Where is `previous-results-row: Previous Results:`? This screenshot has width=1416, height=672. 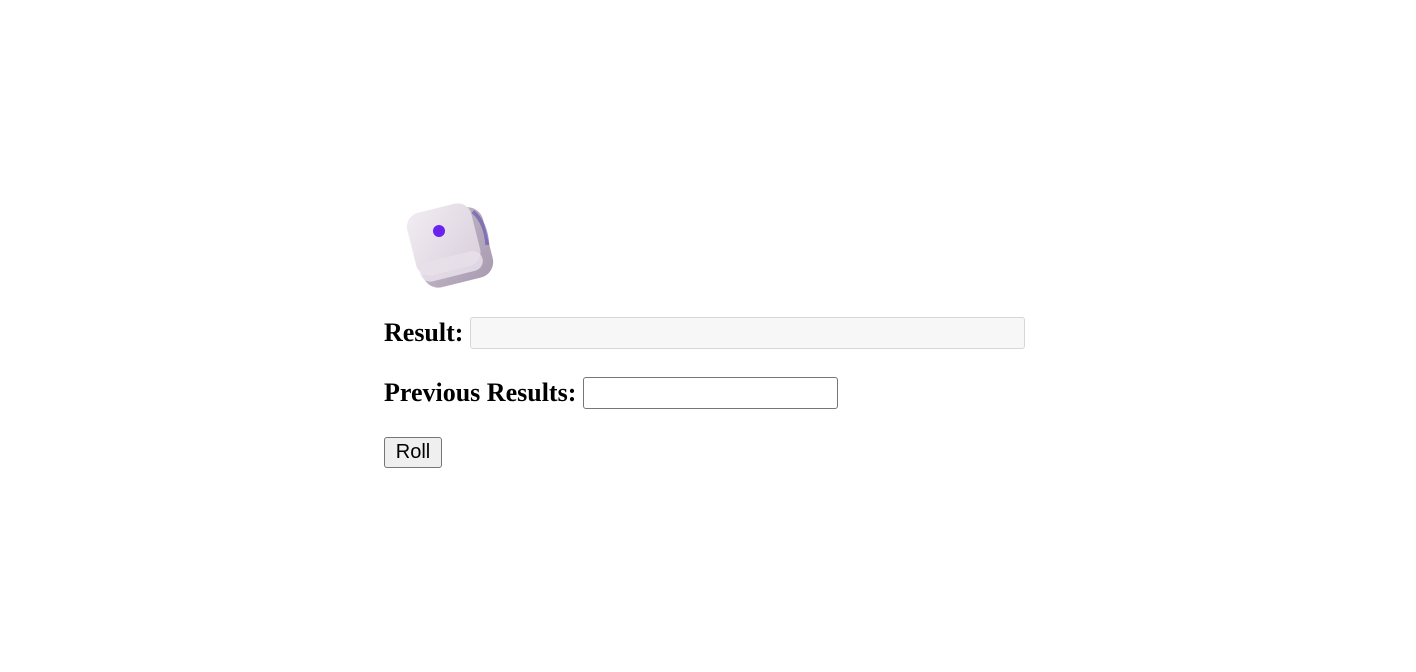 previous-results-row: Previous Results: is located at coordinates (611, 393).